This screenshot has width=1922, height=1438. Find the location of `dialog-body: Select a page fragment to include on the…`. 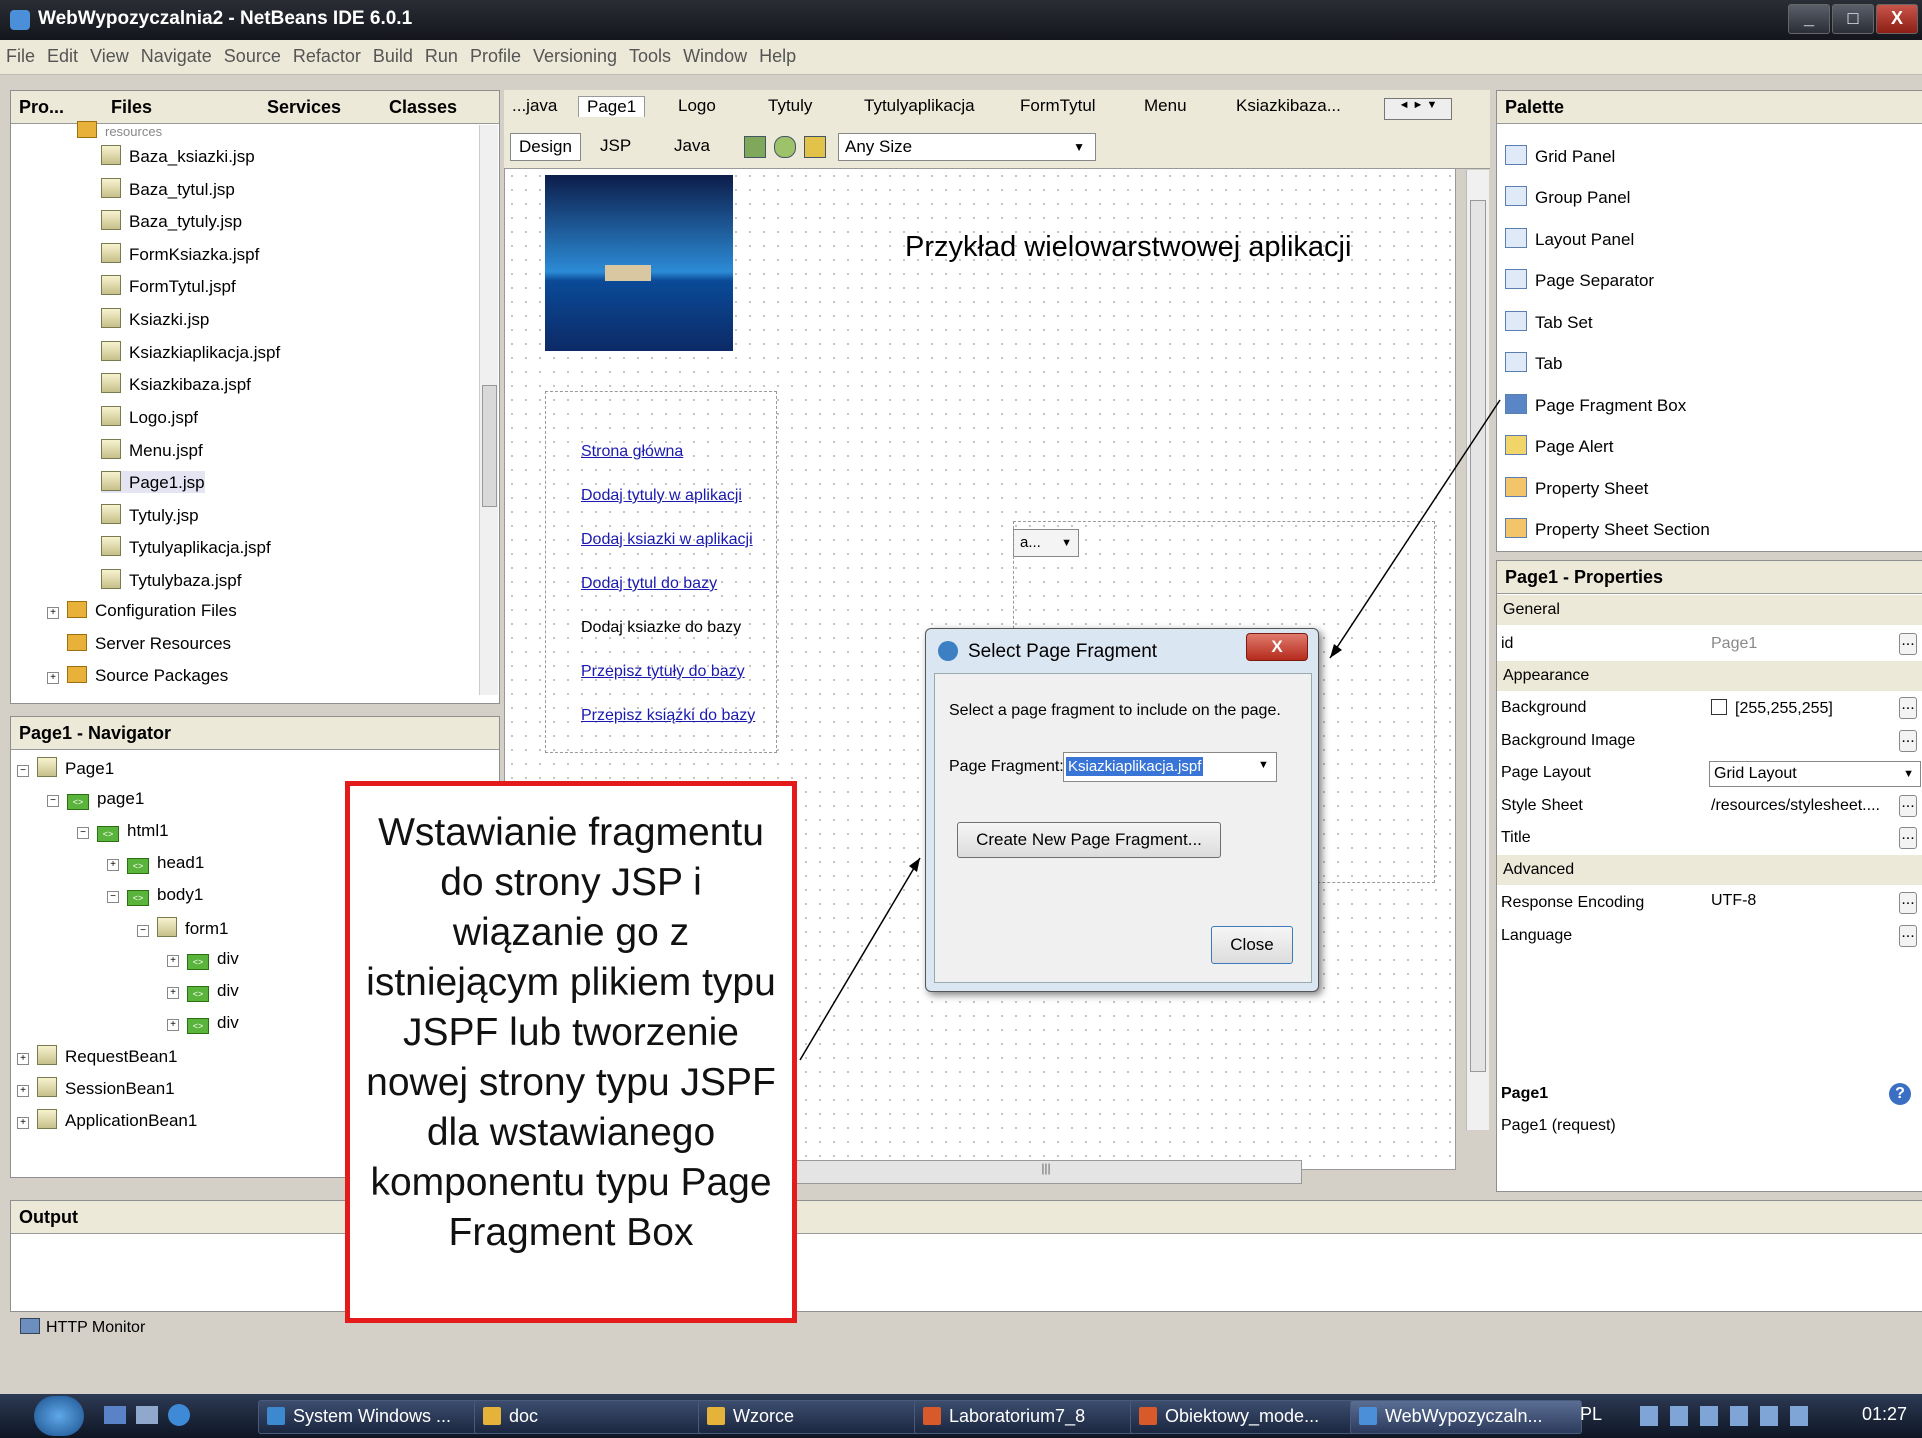

dialog-body: Select a page fragment to include on the… is located at coordinates (1123, 828).